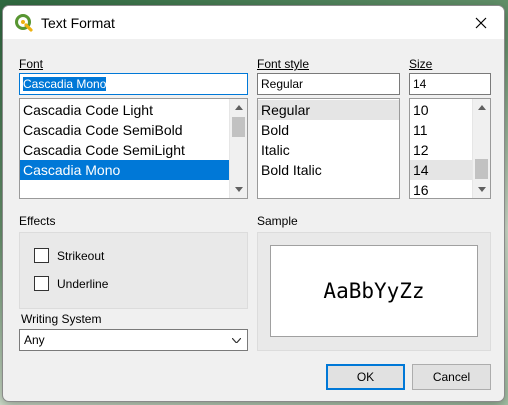  What do you see at coordinates (78, 23) in the screenshot?
I see `window-title: Text Format` at bounding box center [78, 23].